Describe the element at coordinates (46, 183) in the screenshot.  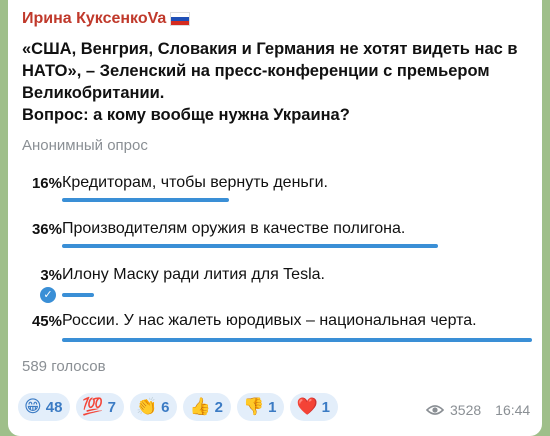
I see `option-percent: 16%` at that location.